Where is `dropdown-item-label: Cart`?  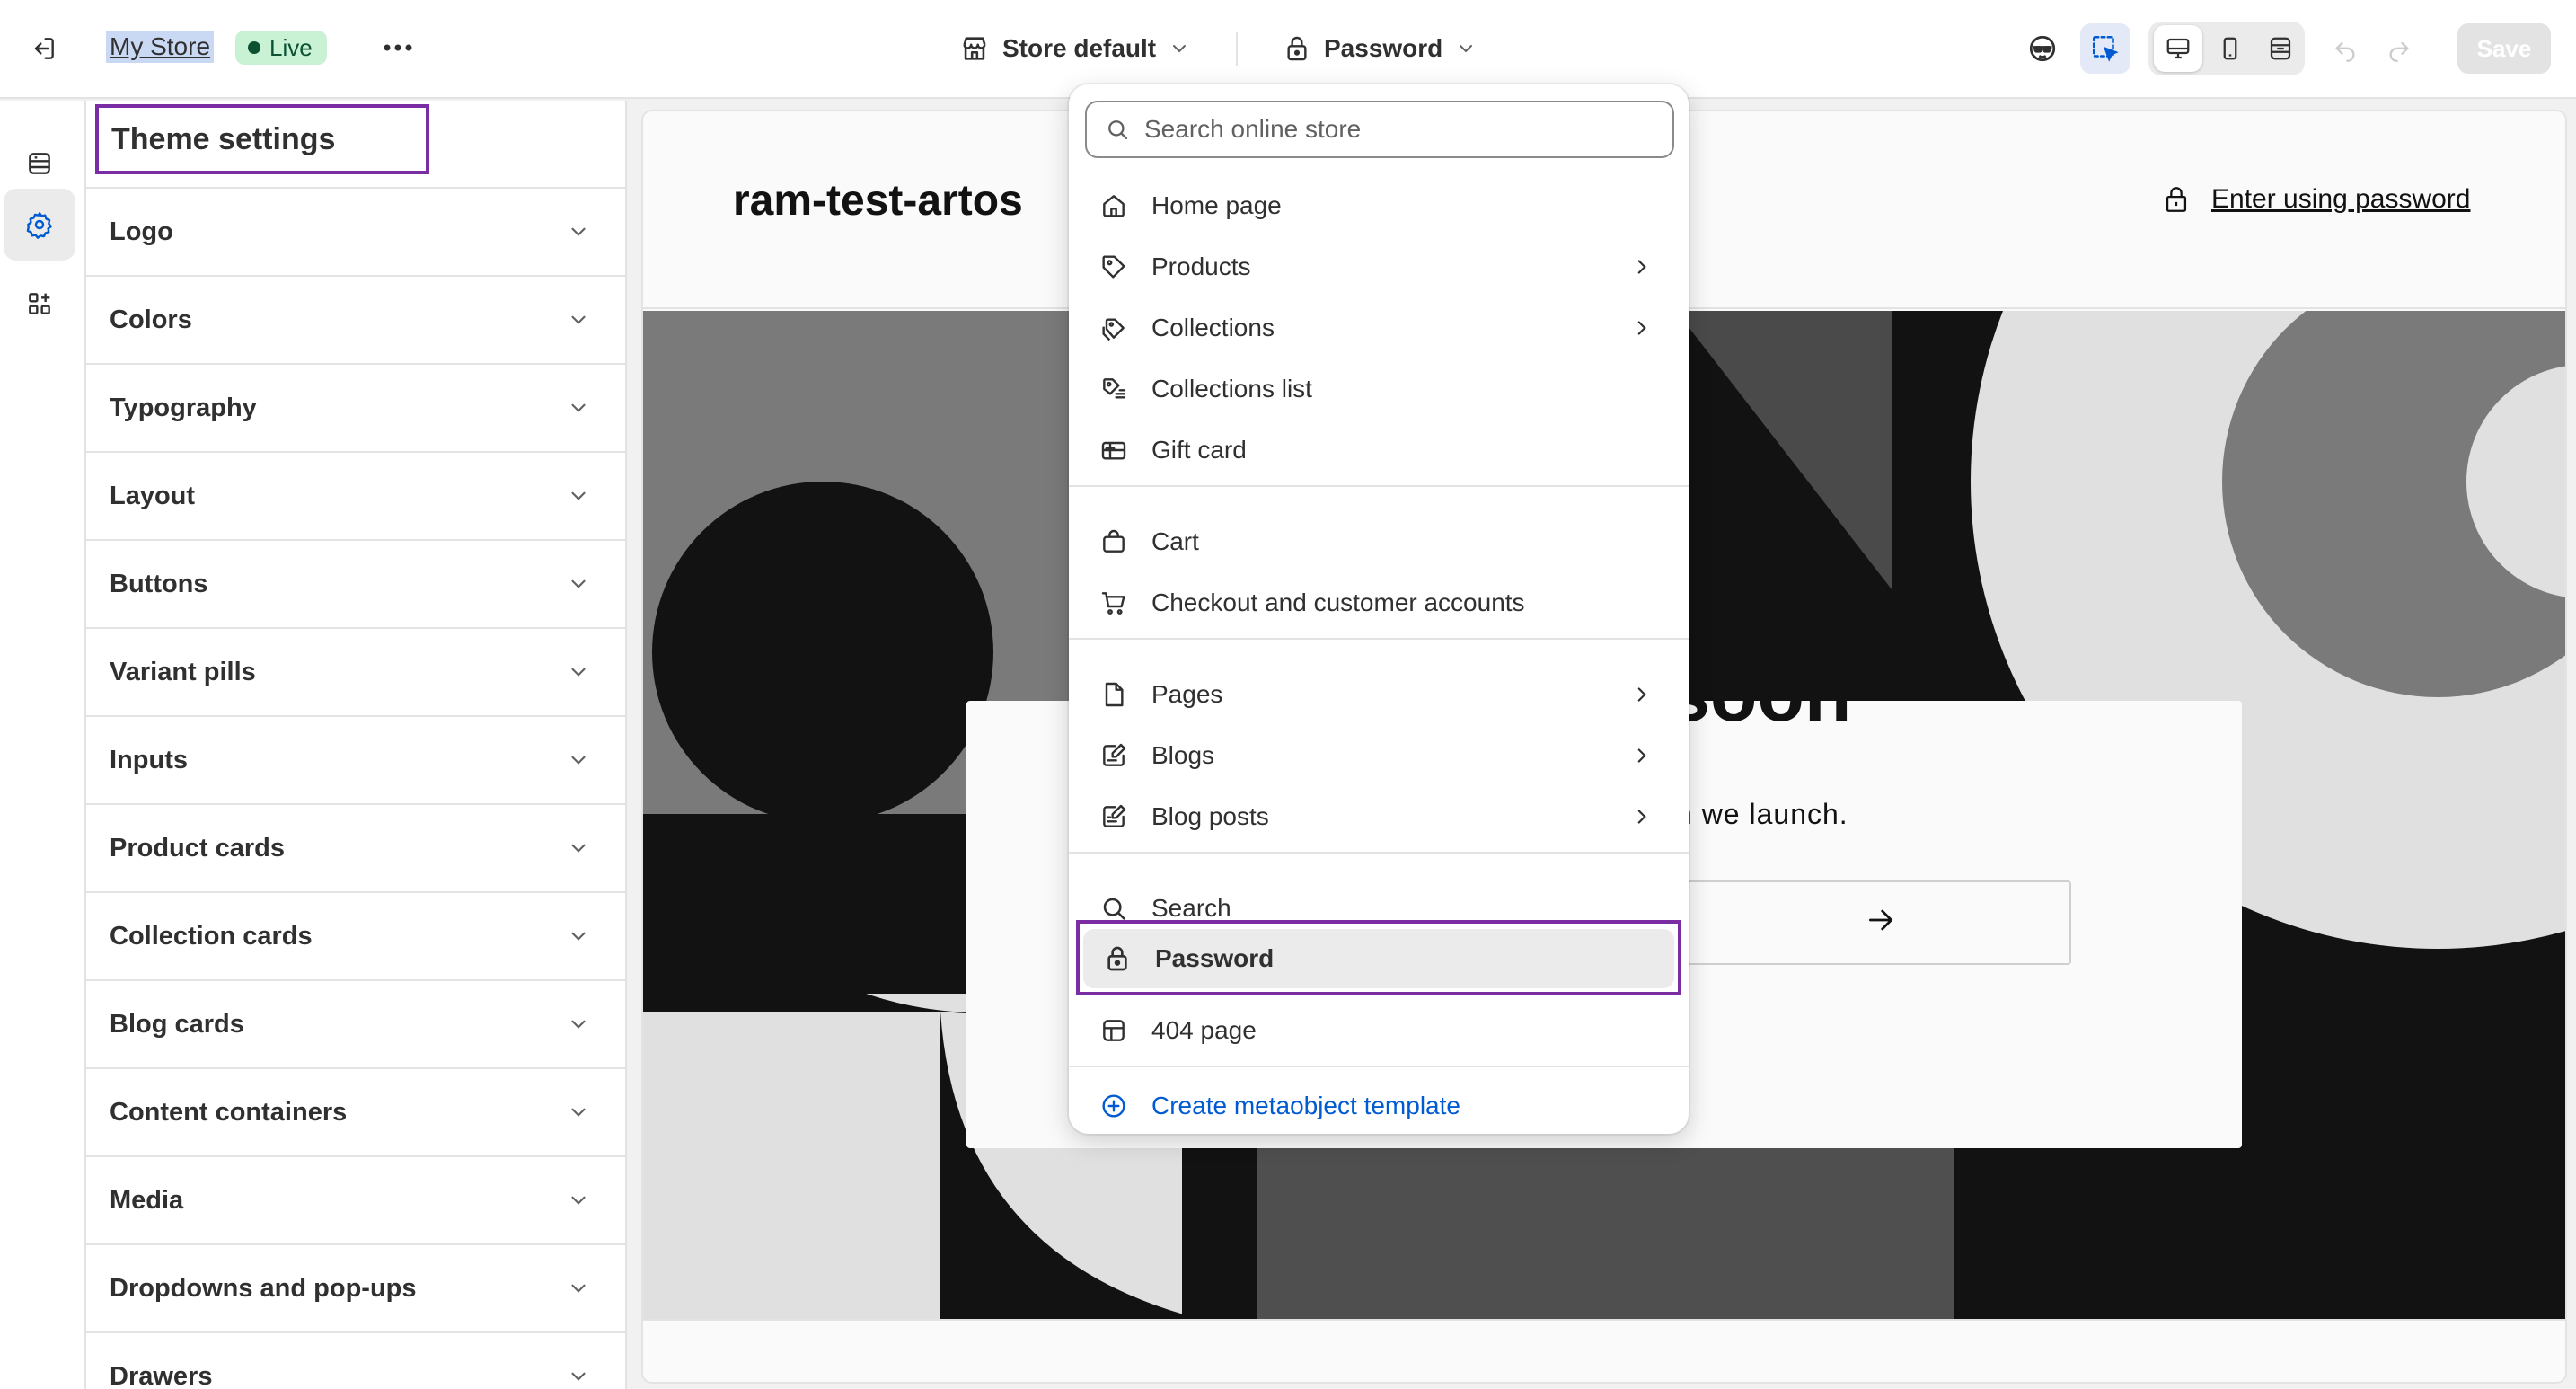 dropdown-item-label: Cart is located at coordinates (1175, 541).